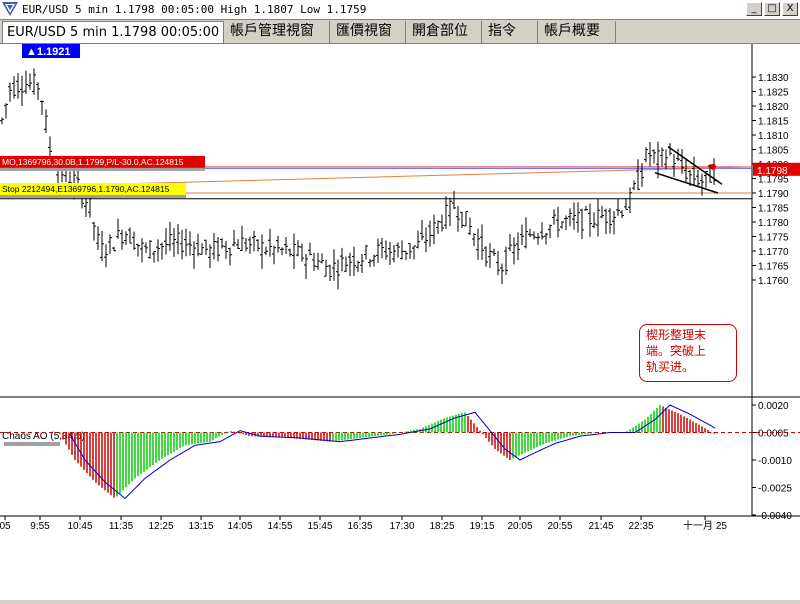 This screenshot has height=604, width=800. What do you see at coordinates (441, 526) in the screenshot?
I see `time-label: 18:25` at bounding box center [441, 526].